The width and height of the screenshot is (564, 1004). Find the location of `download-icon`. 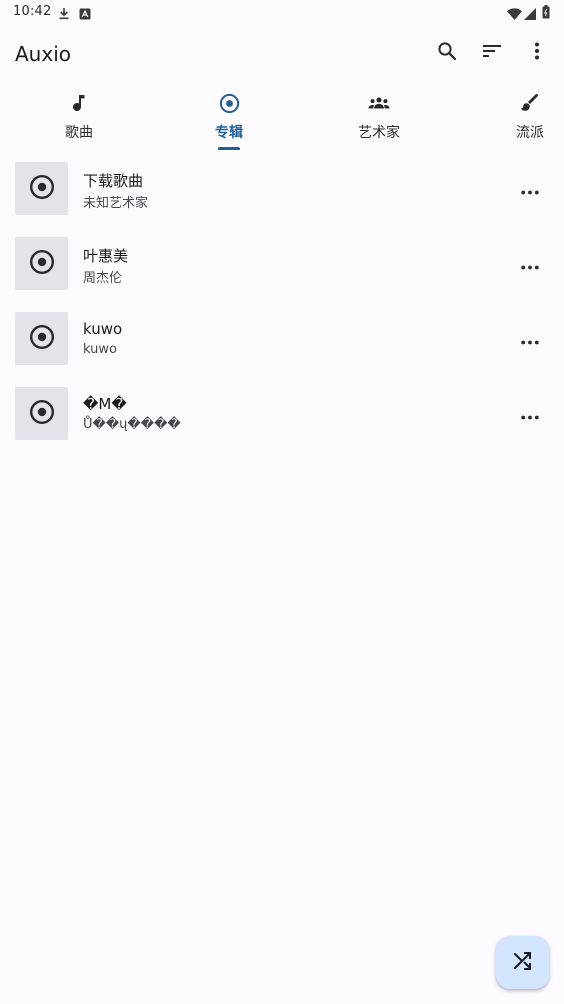

download-icon is located at coordinates (64, 14).